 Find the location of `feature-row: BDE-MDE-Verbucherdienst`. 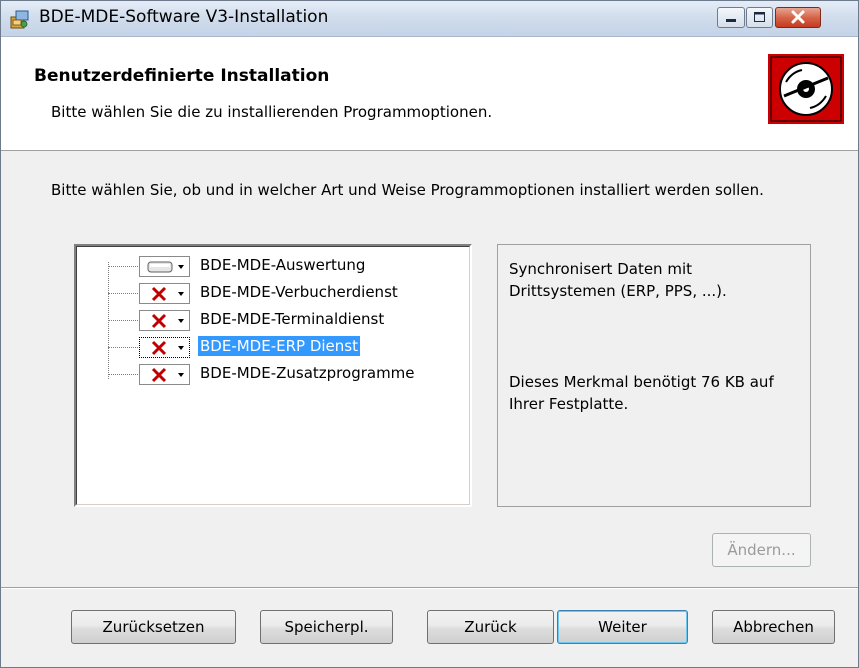

feature-row: BDE-MDE-Verbucherdienst is located at coordinates (272, 293).